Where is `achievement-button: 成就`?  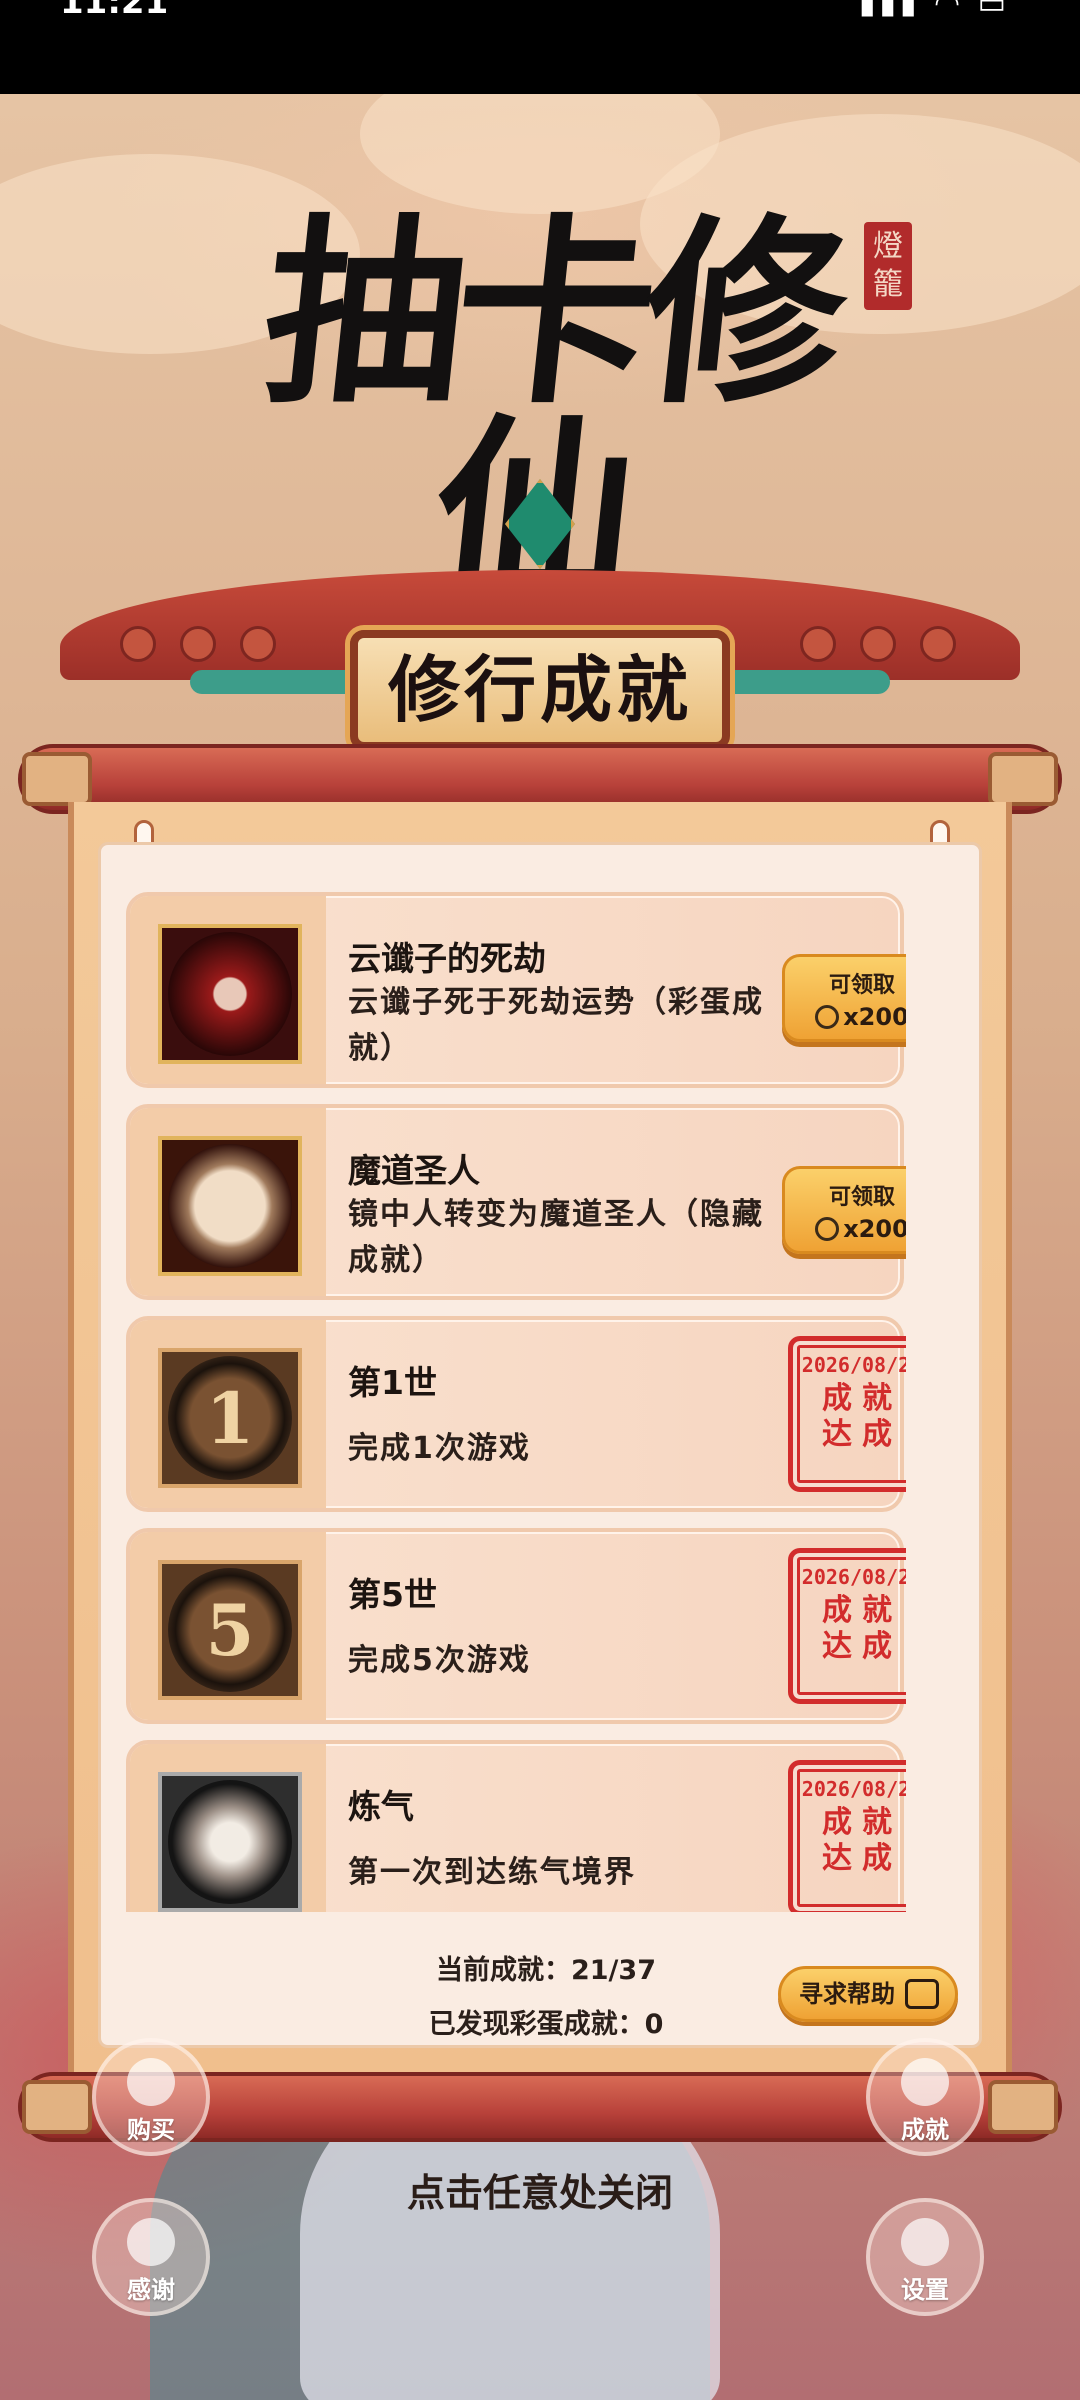 achievement-button: 成就 is located at coordinates (925, 2097).